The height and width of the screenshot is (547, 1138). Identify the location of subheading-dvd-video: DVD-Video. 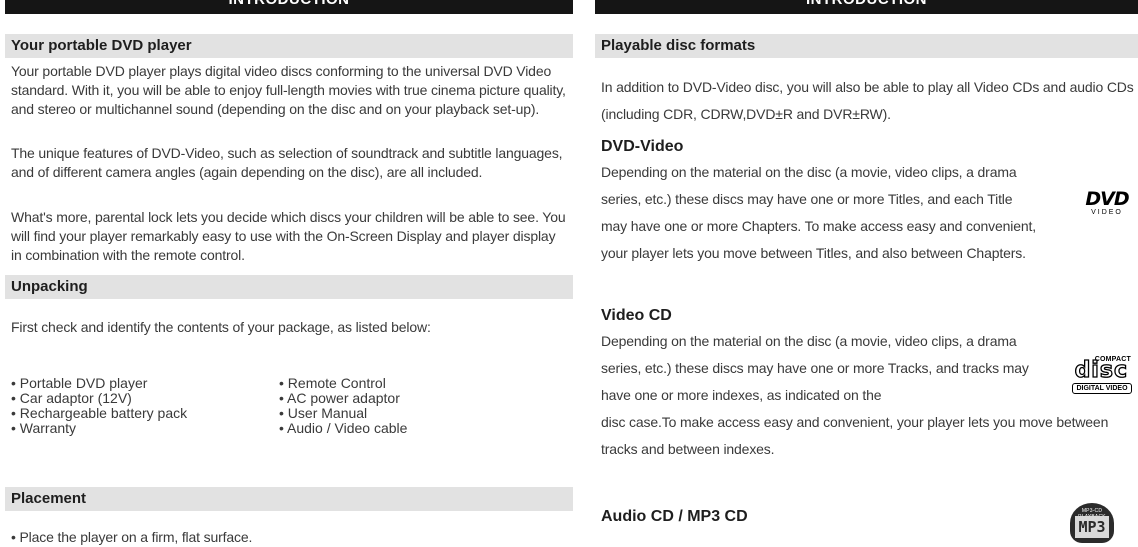
(642, 146).